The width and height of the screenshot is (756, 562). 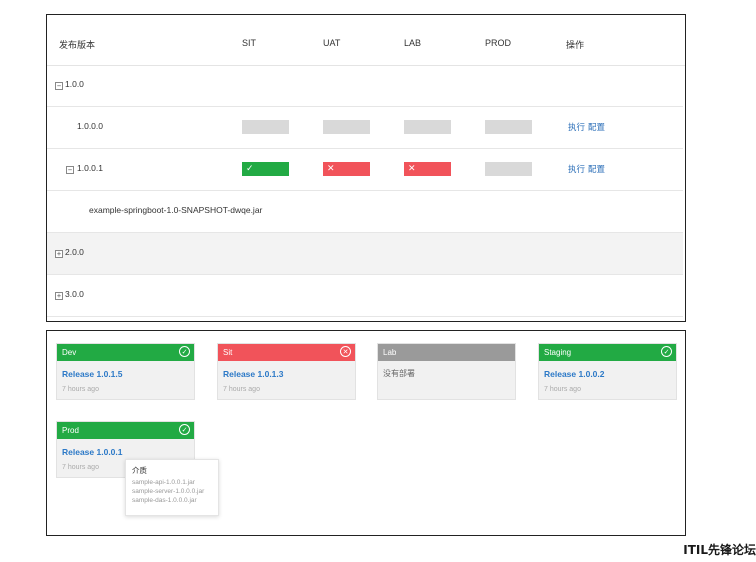 What do you see at coordinates (250, 169) in the screenshot?
I see `check-icon: ✓` at bounding box center [250, 169].